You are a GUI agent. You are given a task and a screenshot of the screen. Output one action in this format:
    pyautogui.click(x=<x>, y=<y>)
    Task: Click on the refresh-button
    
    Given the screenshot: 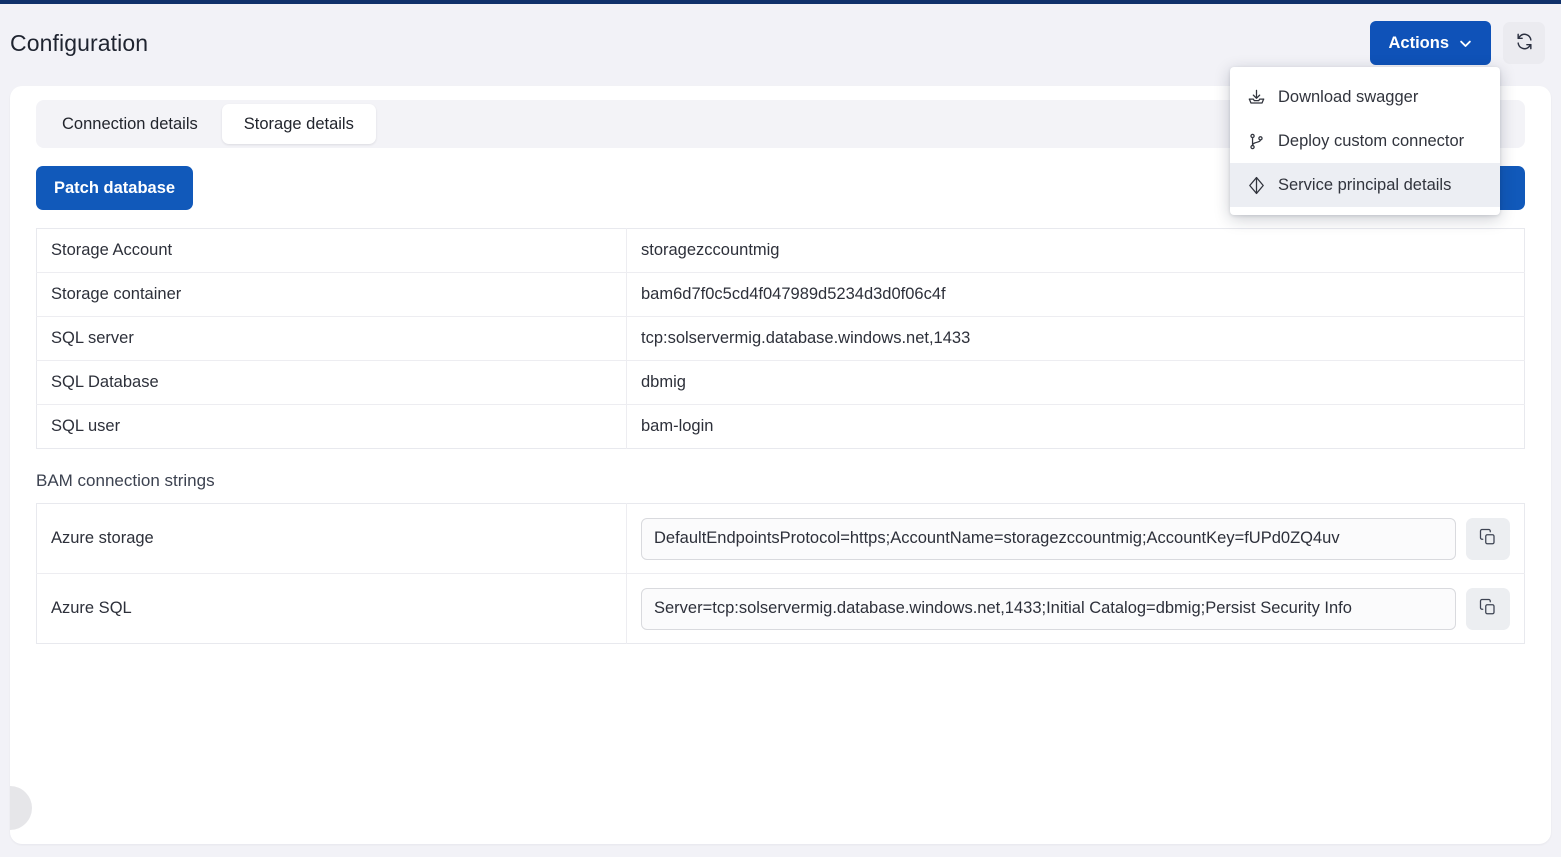 What is the action you would take?
    pyautogui.click(x=1524, y=43)
    